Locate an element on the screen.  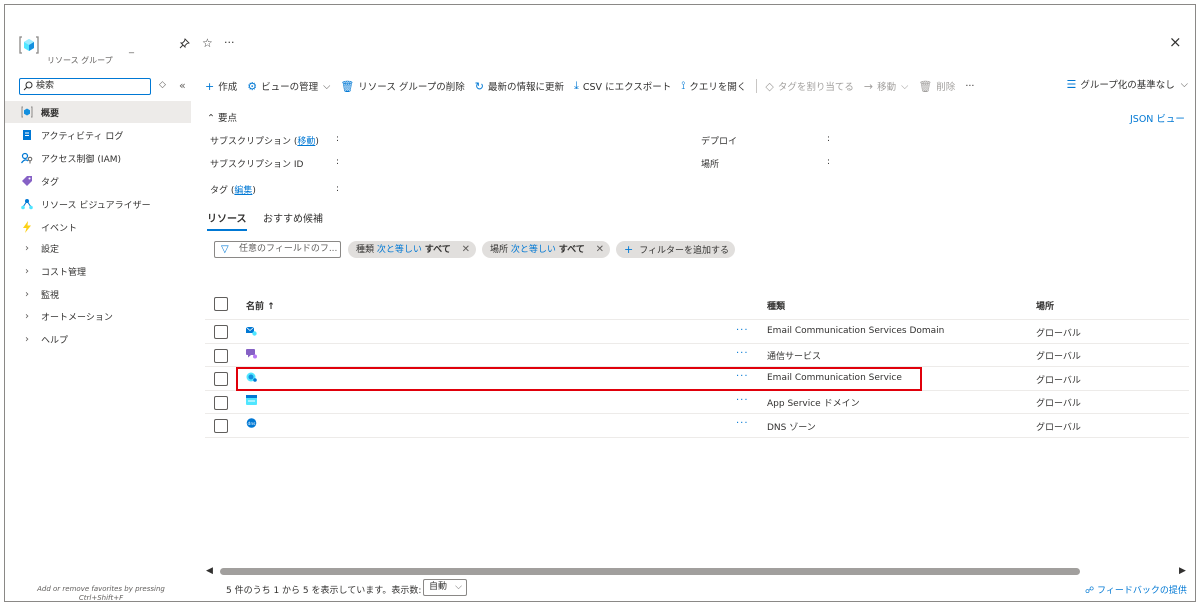
sidebar-item-activity-log: アクティビティ ログ is located at coordinates (98, 135).